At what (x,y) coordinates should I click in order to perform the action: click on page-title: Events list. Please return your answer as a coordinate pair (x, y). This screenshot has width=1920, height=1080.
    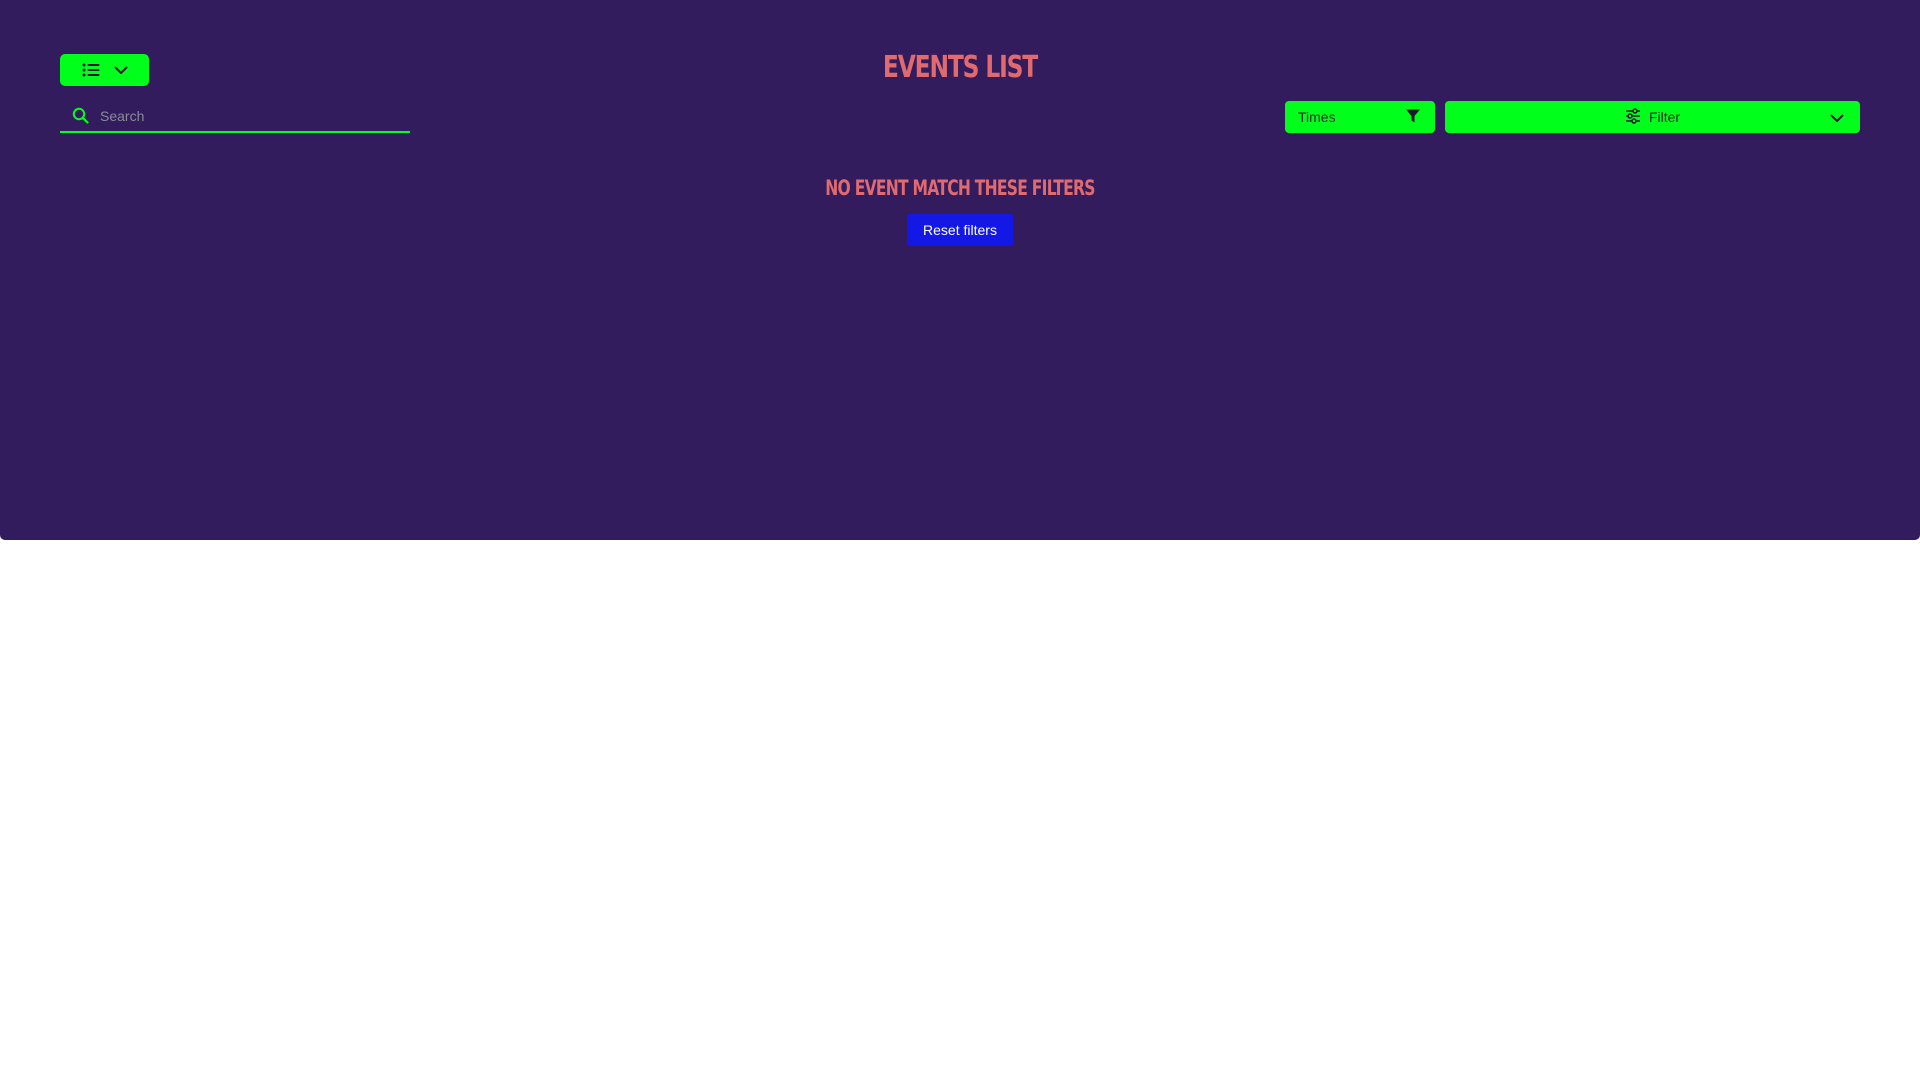
    Looking at the image, I should click on (960, 67).